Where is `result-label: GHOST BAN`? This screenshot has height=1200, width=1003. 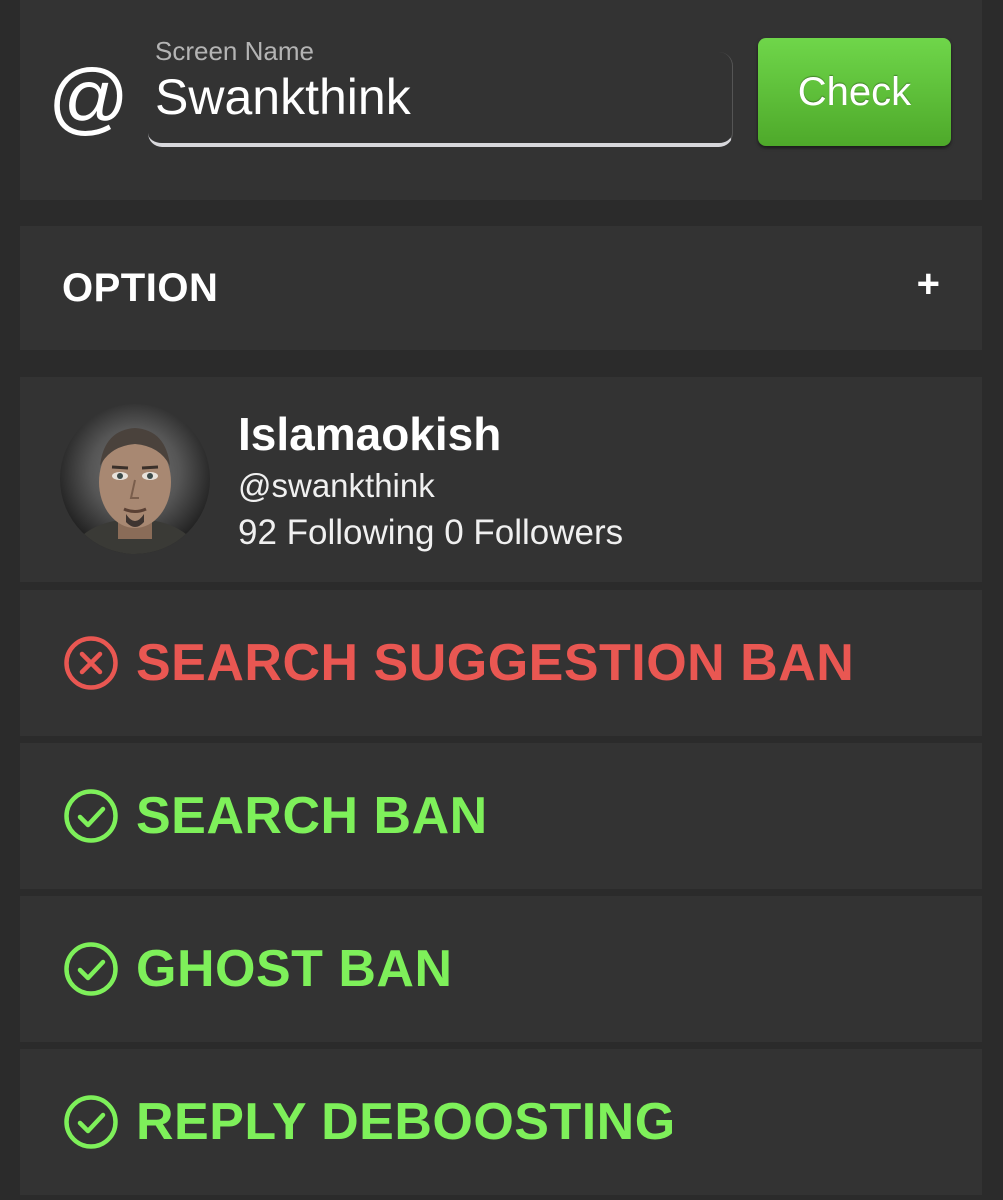 result-label: GHOST BAN is located at coordinates (294, 969).